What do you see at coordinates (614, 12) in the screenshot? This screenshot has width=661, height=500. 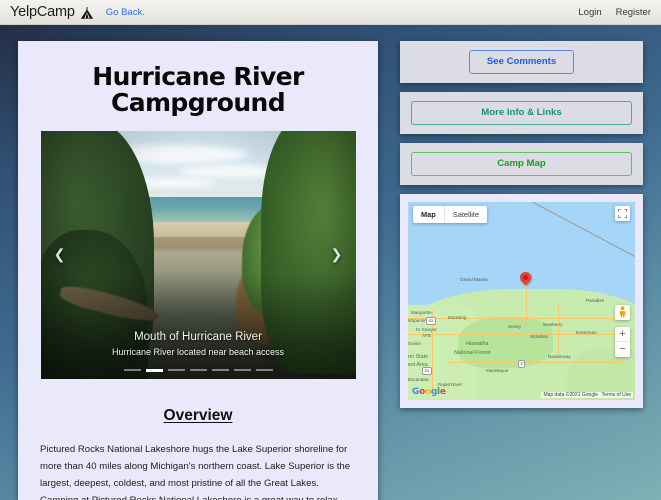 I see `navbar-right: Login Register` at bounding box center [614, 12].